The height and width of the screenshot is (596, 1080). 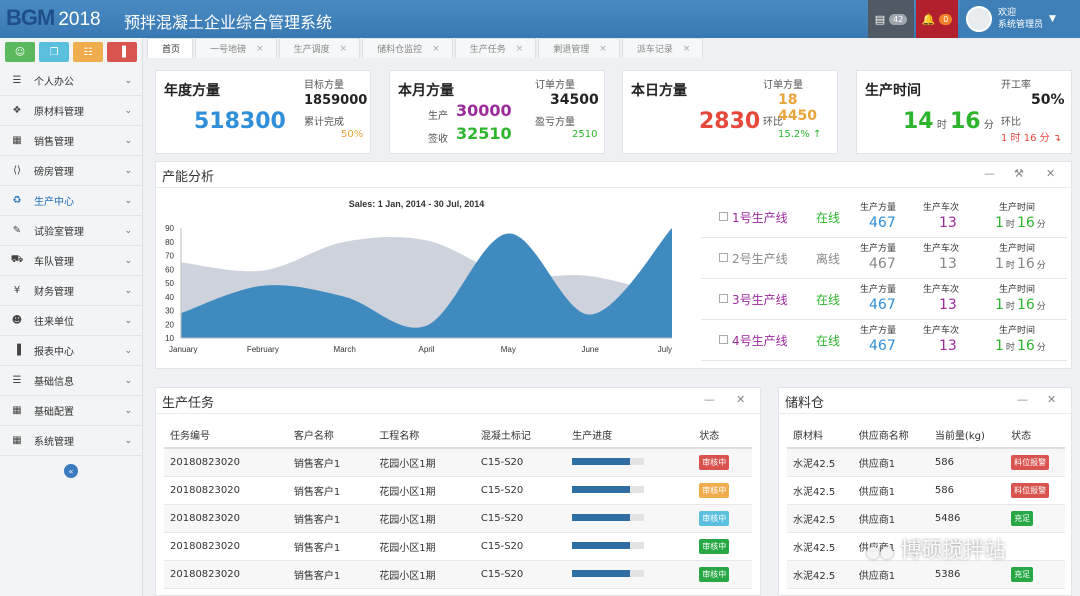 What do you see at coordinates (926, 518) in the screenshot?
I see `table-row: 水泥42.5 供应商1 5486 充足` at bounding box center [926, 518].